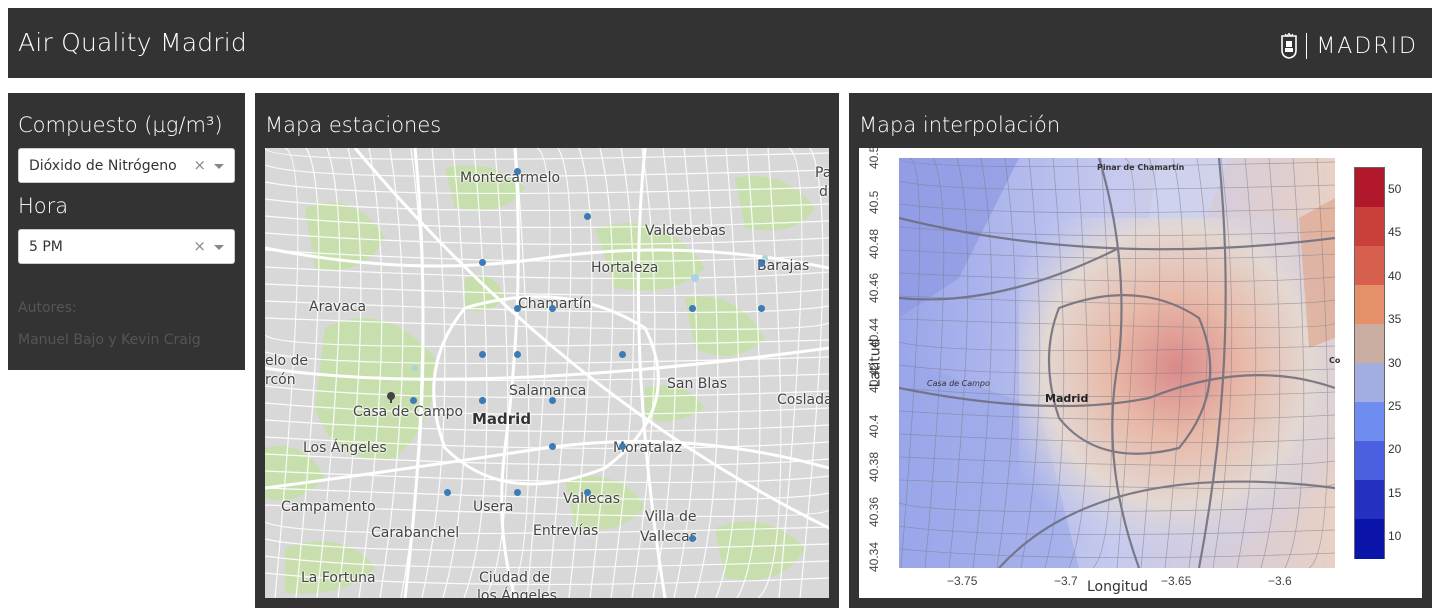 Image resolution: width=1440 pixels, height=608 pixels. Describe the element at coordinates (1307, 46) in the screenshot. I see `logo-separator` at that location.